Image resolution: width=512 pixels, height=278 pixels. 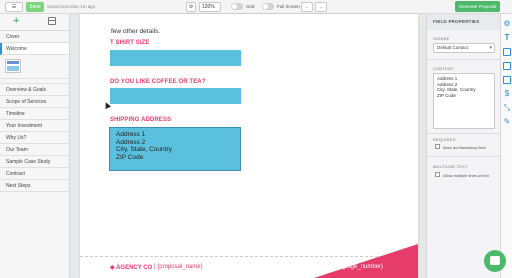 I want to click on sidebar-item-cover: Cover, so click(x=34, y=37).